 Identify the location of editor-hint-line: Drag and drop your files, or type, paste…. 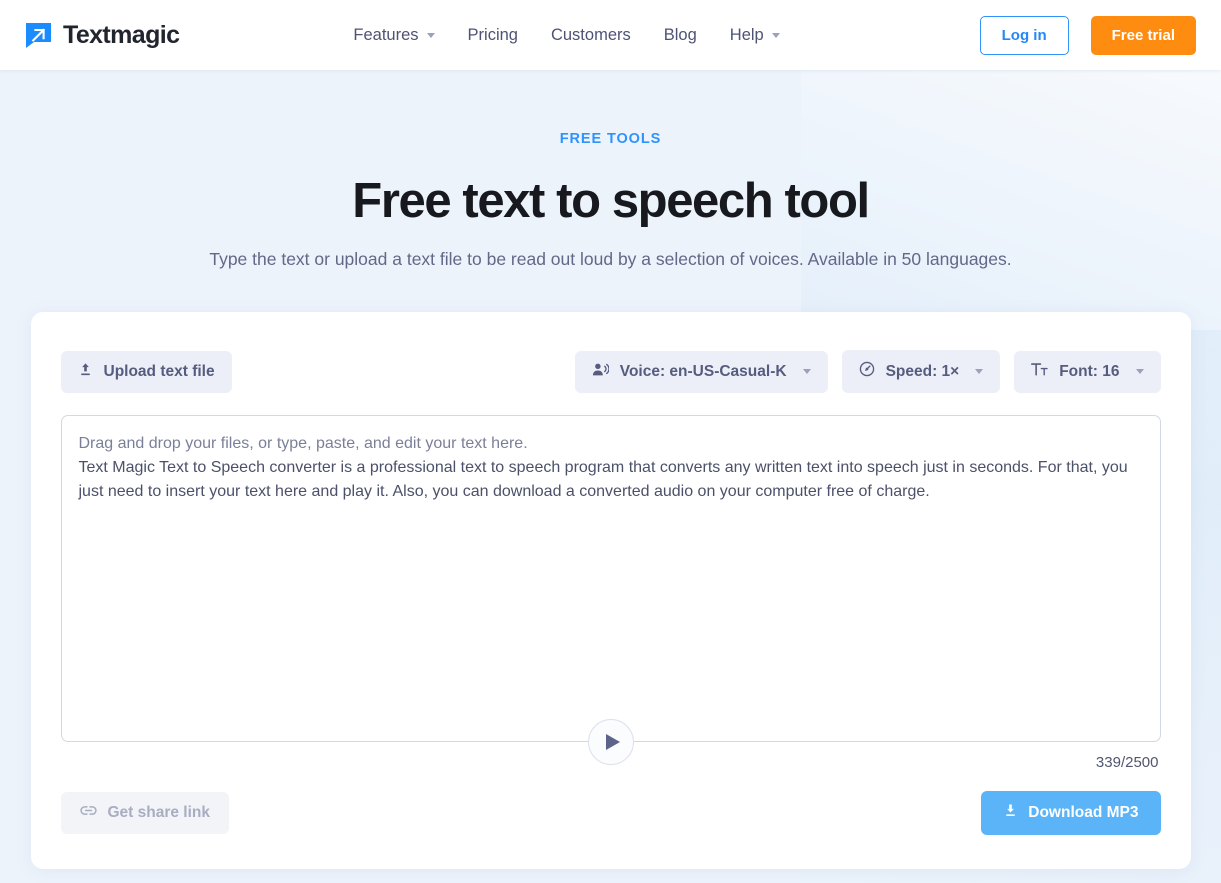
(303, 443).